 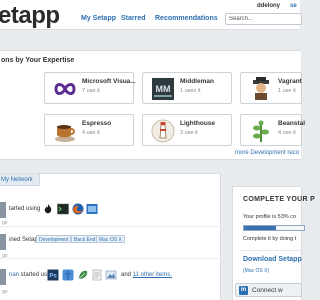 I want to click on nav-my-setapp: My Setapp, so click(x=98, y=18).